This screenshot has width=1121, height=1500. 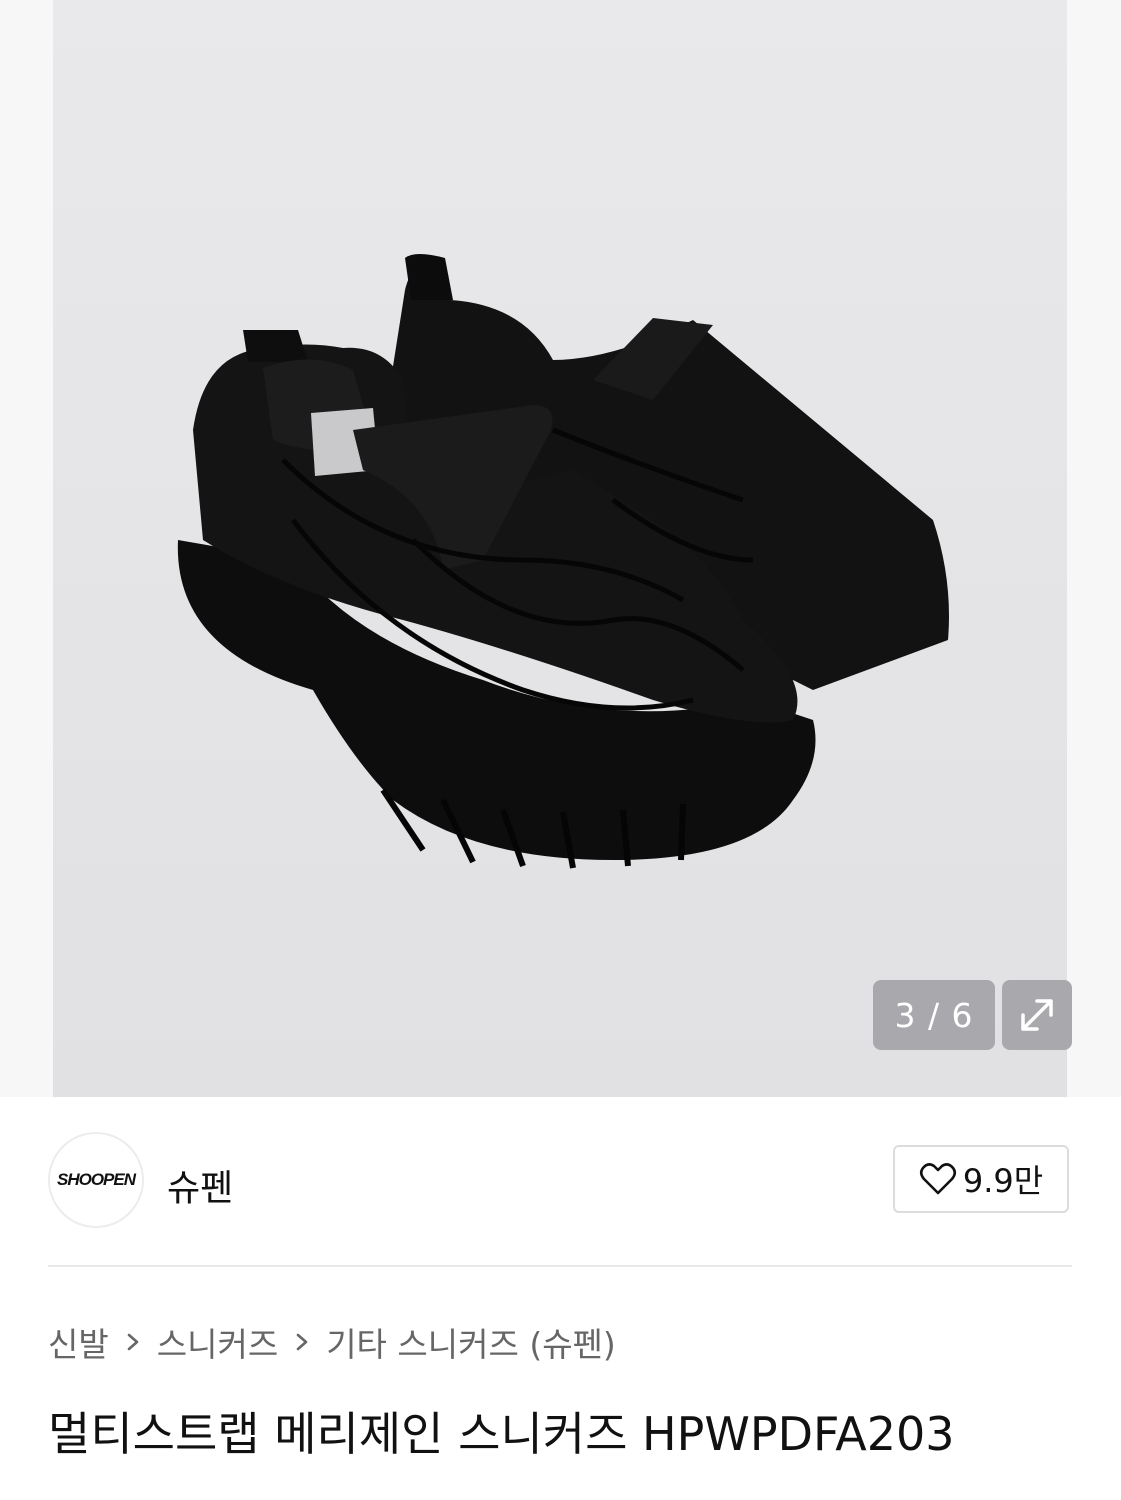 I want to click on like-button: 9.9만, so click(x=981, y=1179).